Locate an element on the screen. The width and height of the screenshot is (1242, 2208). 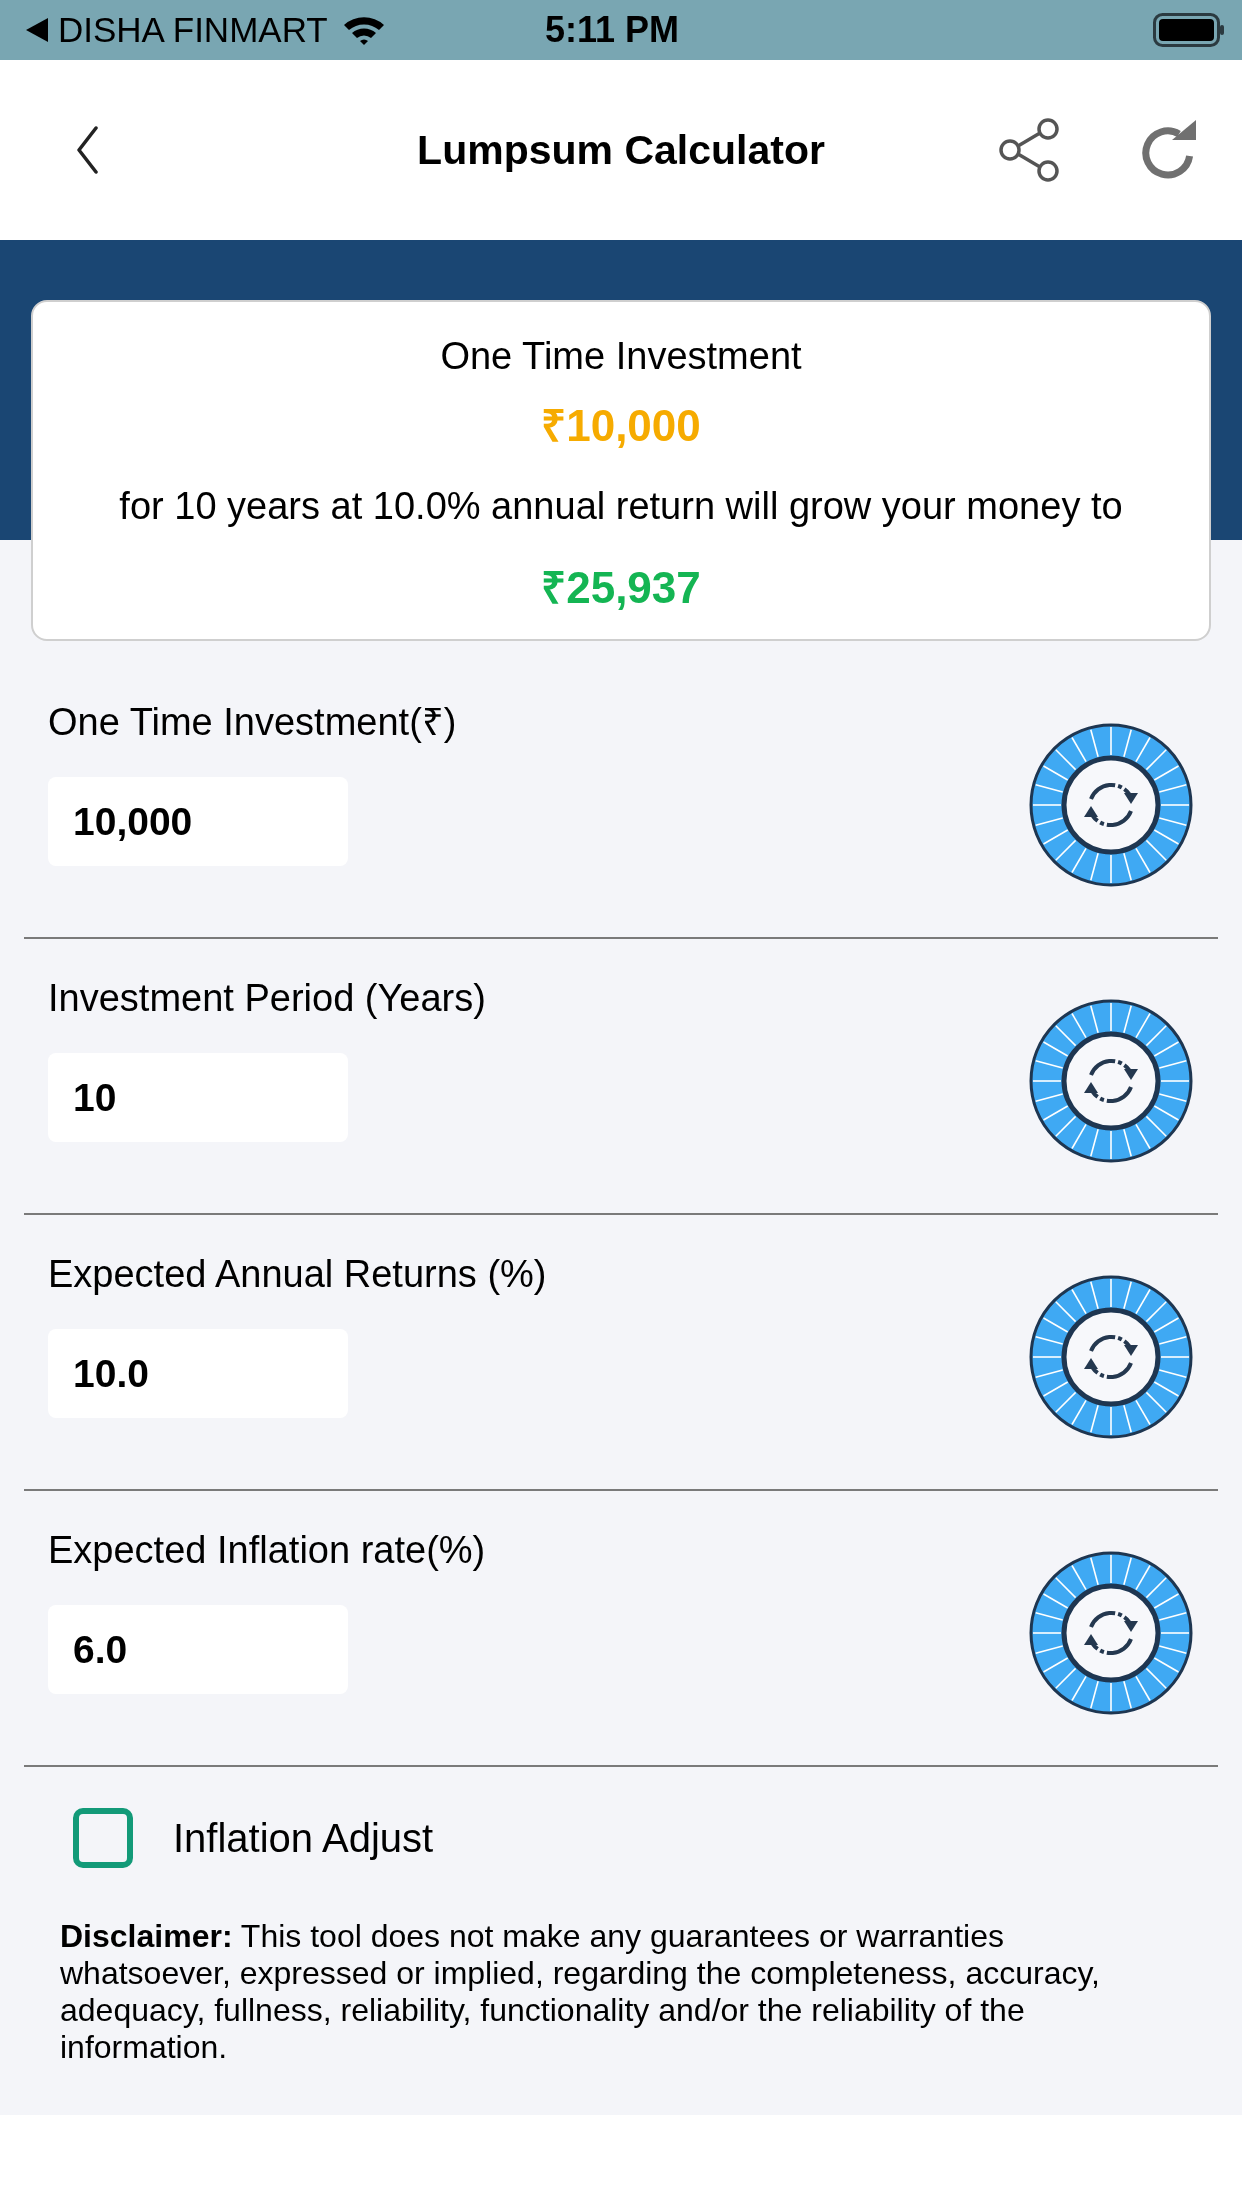
input-field: 10,000 is located at coordinates (198, 821).